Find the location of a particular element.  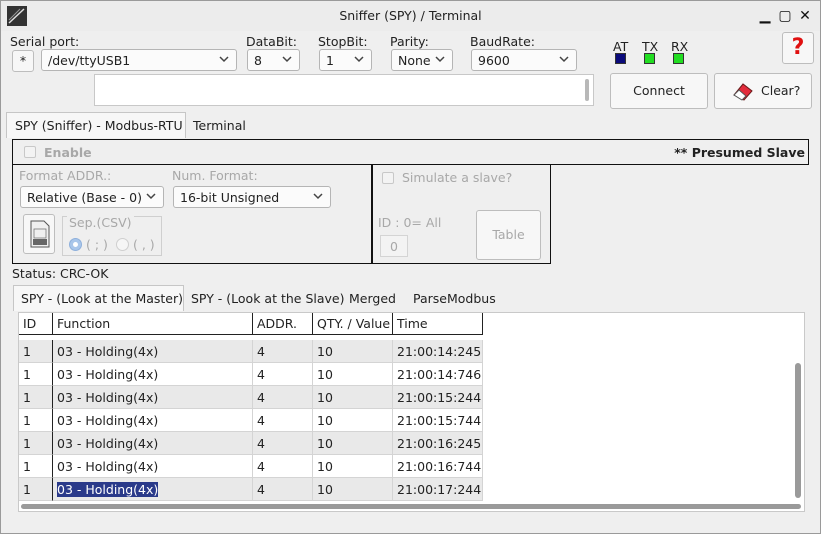

tab-merged: Merged is located at coordinates (374, 299).